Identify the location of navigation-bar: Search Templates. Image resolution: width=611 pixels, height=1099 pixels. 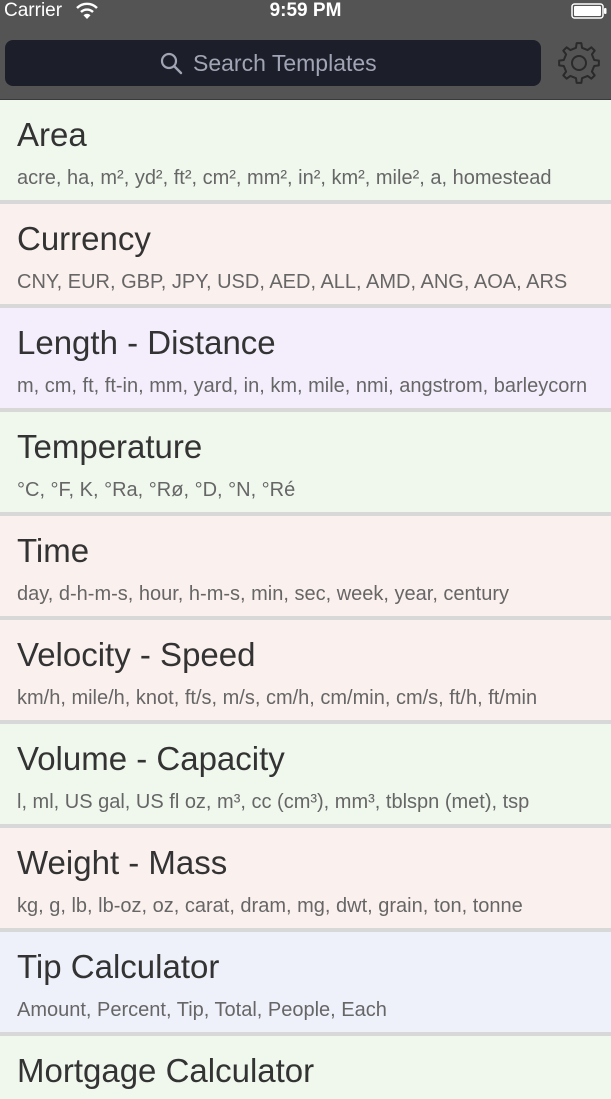
(305, 62).